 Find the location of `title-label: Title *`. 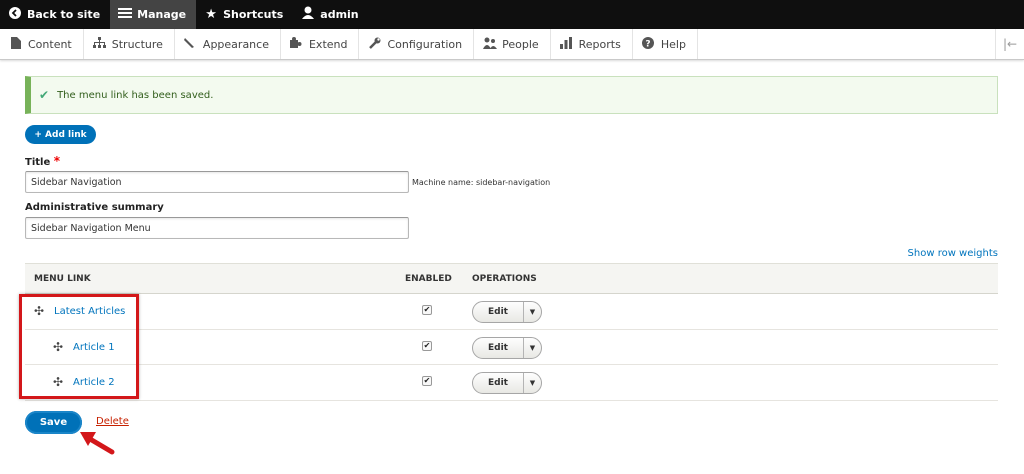

title-label: Title * is located at coordinates (42, 161).